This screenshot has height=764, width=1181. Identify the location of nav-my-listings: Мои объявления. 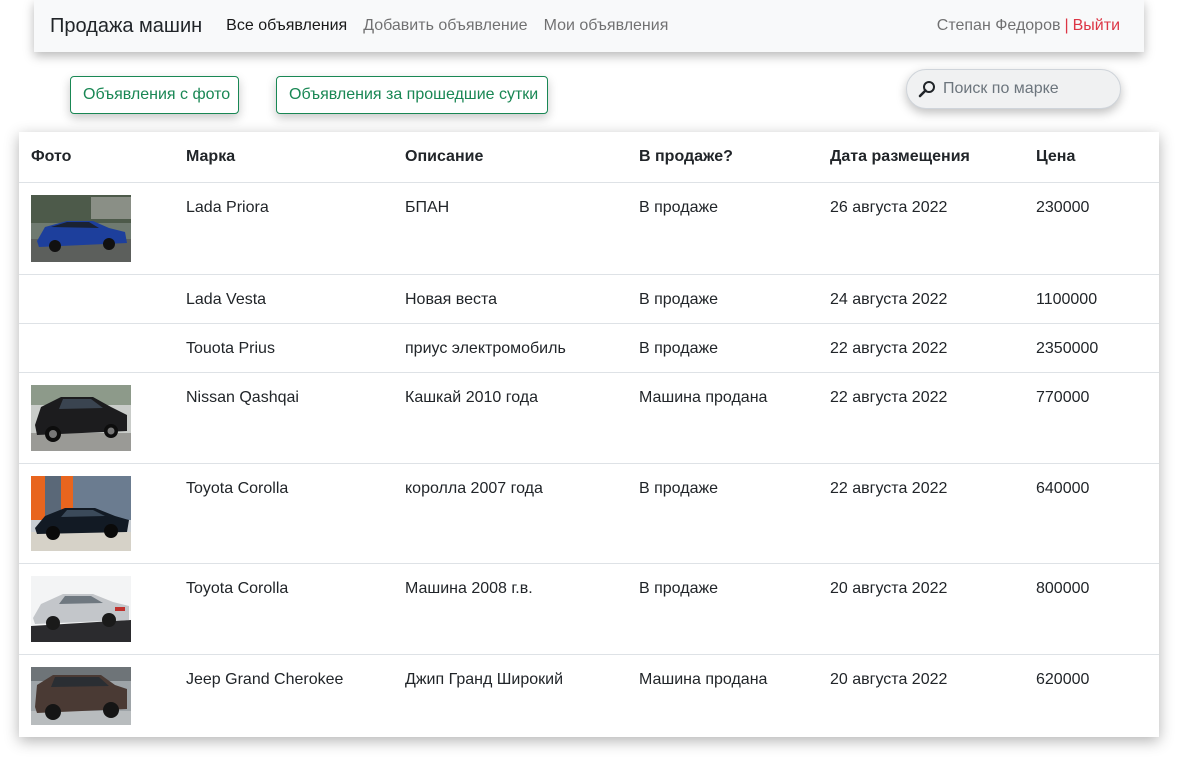
(606, 26).